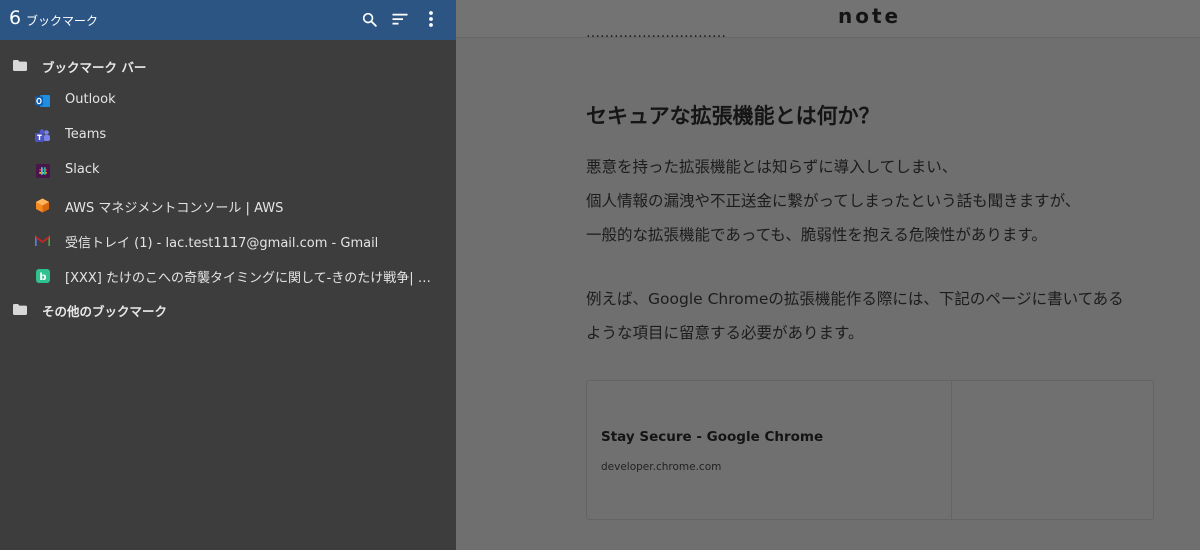 The width and height of the screenshot is (1200, 550). Describe the element at coordinates (174, 208) in the screenshot. I see `bookmark-label: AWS マネジメントコンソール | AWS` at that location.